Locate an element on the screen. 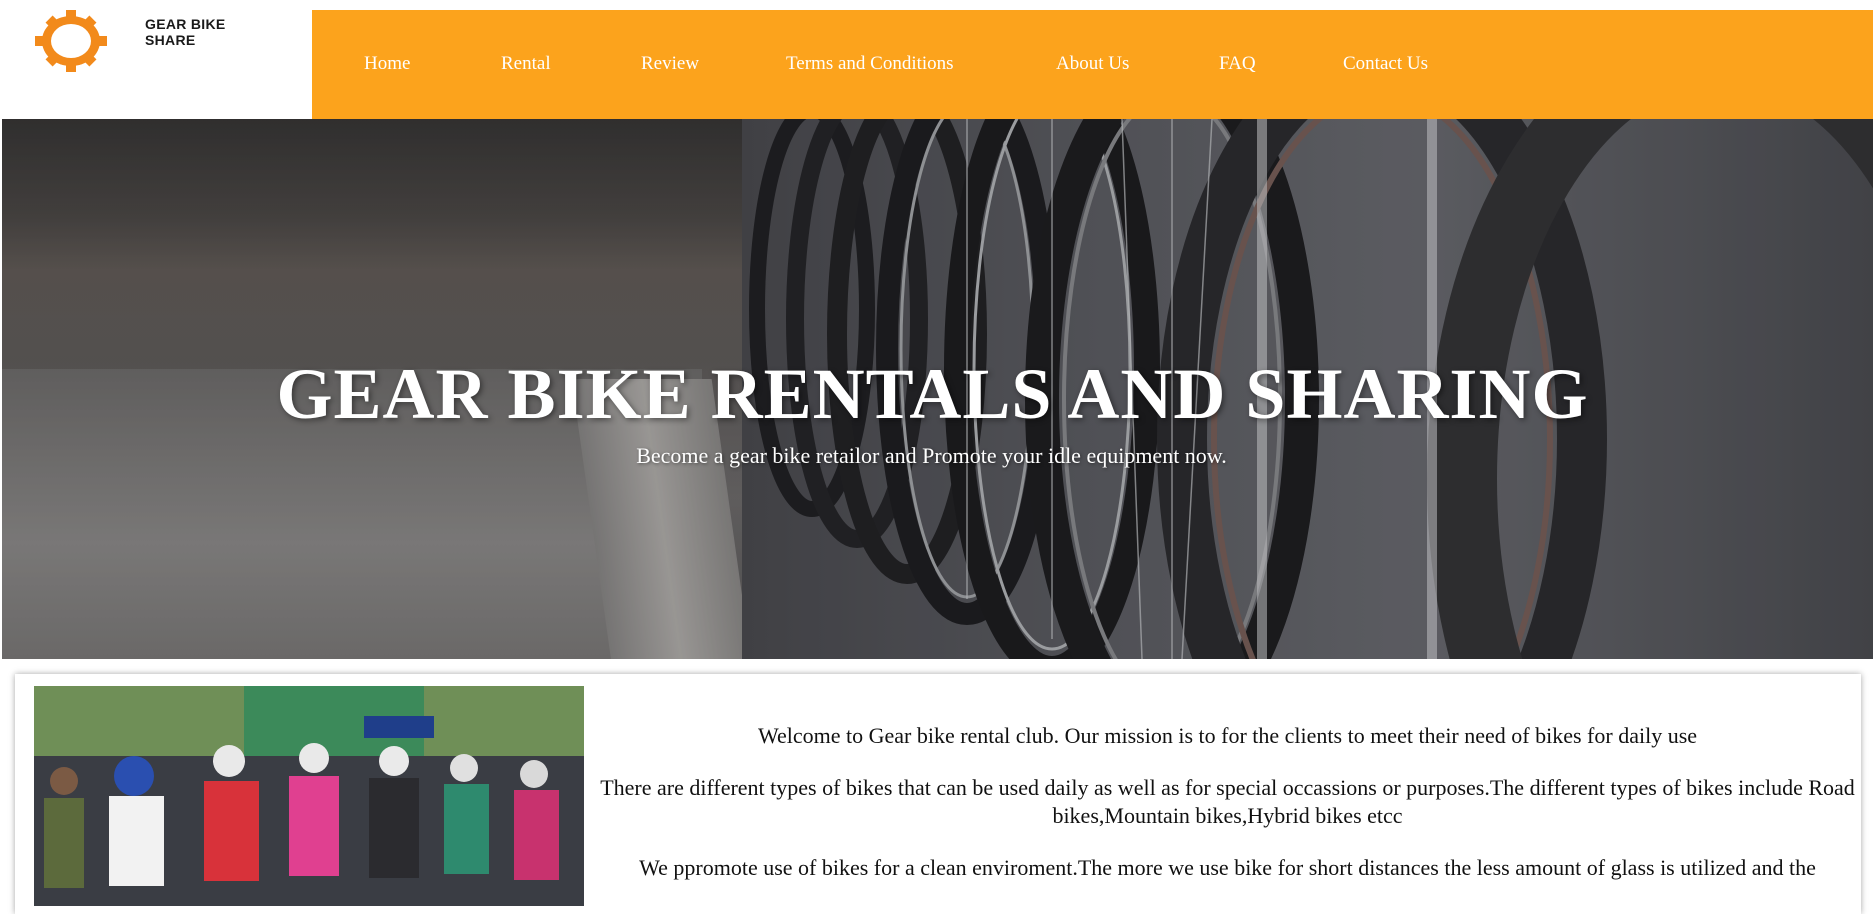 Image resolution: width=1873 pixels, height=914 pixels. nav-rental: Rental is located at coordinates (526, 64).